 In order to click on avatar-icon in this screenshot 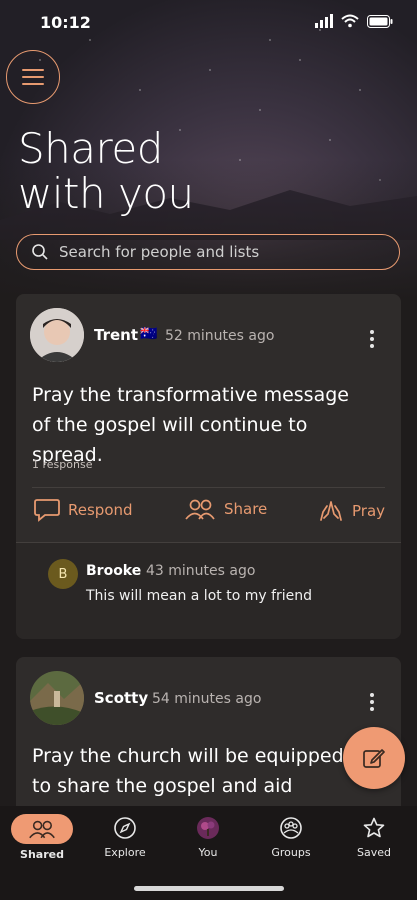, I will do `click(208, 828)`.